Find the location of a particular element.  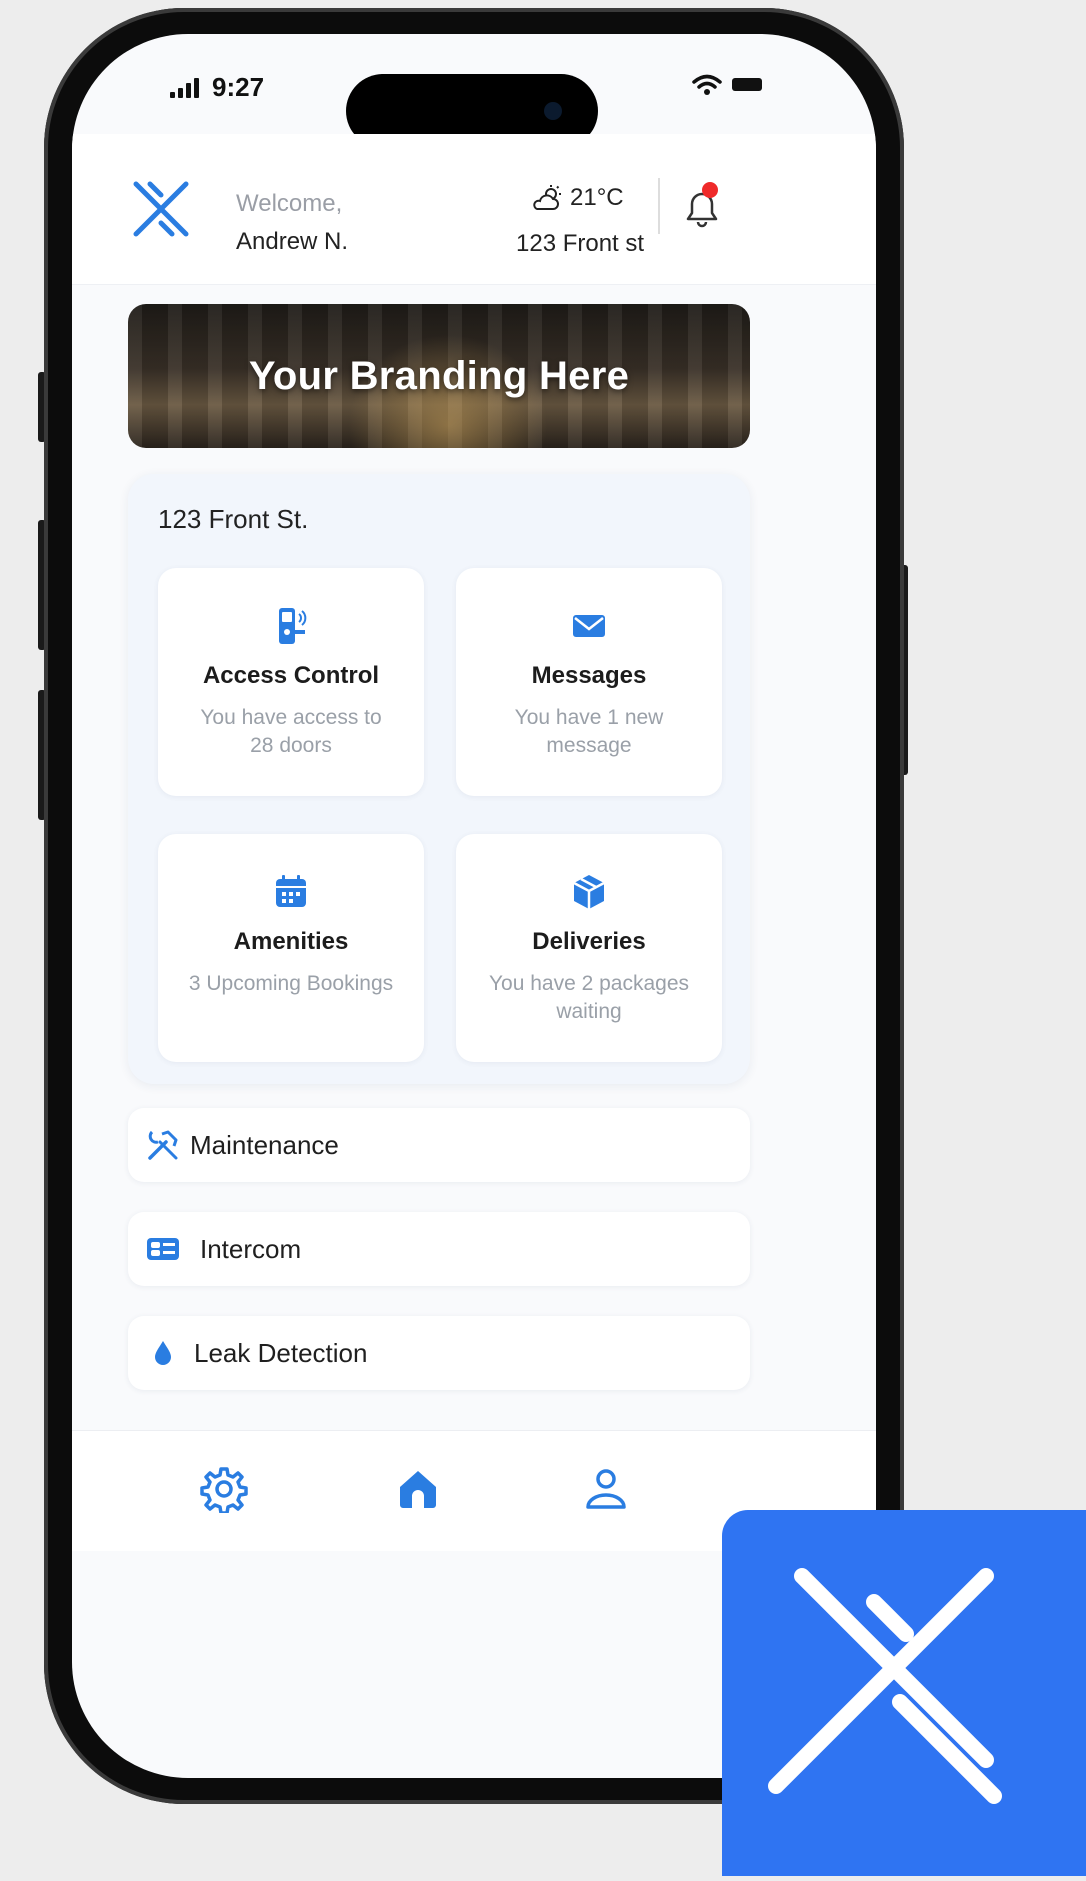

brand-x-logo-icon is located at coordinates (885, 1686).